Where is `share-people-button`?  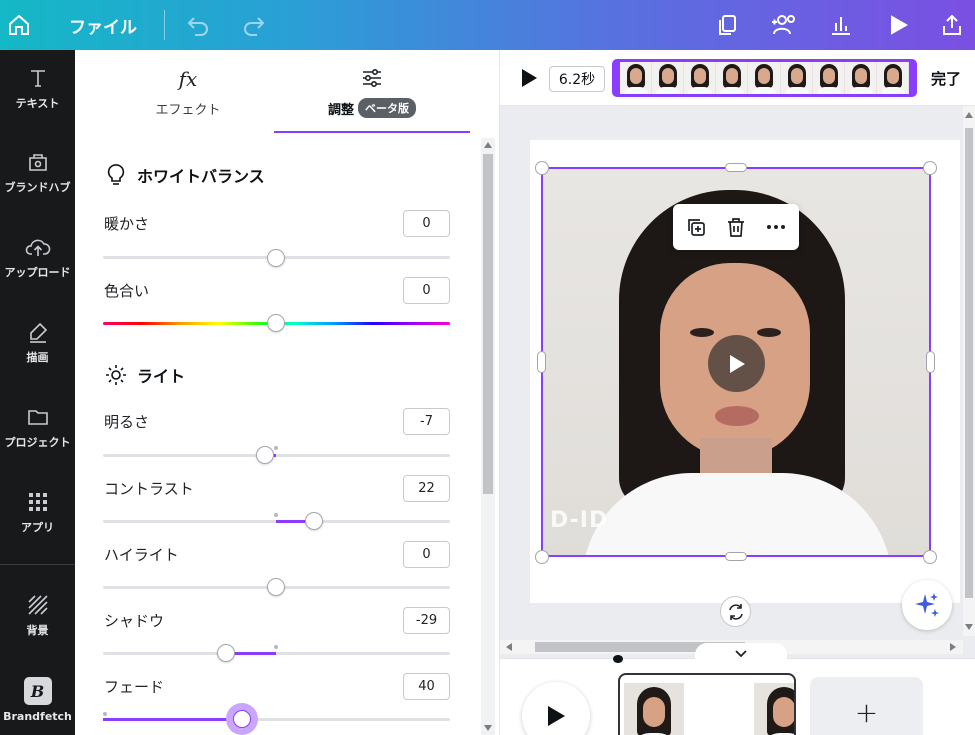 share-people-button is located at coordinates (784, 25).